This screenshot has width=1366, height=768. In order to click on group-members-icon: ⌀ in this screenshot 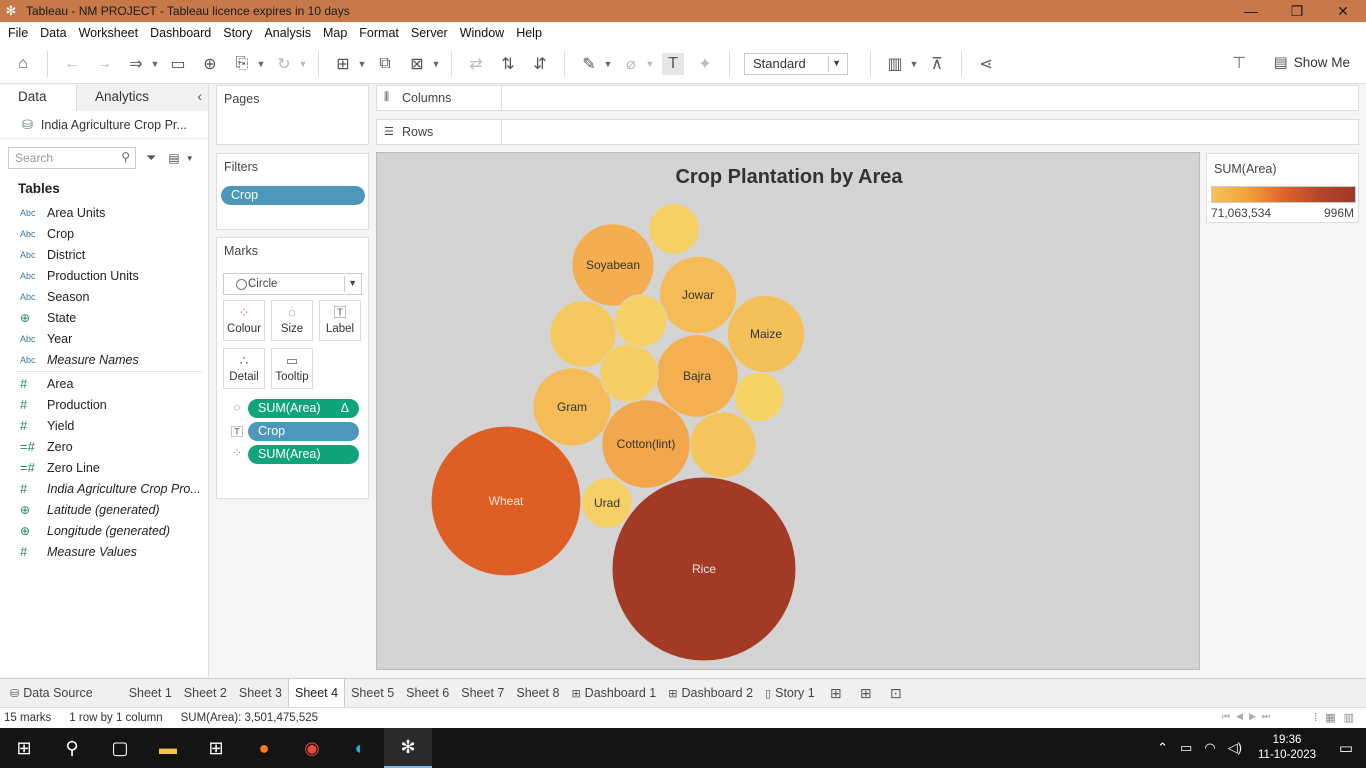, I will do `click(631, 64)`.